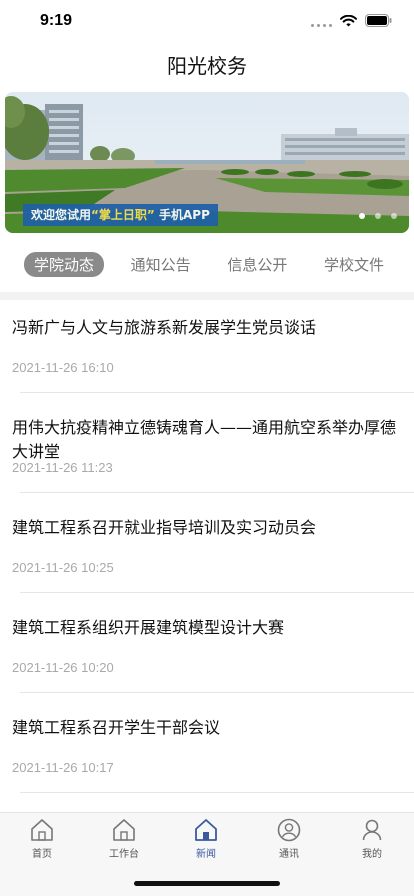 Image resolution: width=414 pixels, height=896 pixels. What do you see at coordinates (207, 550) in the screenshot?
I see `news-item: 建筑工程系召开就业指导培训及实习动员会 2021-11-26 10:25` at bounding box center [207, 550].